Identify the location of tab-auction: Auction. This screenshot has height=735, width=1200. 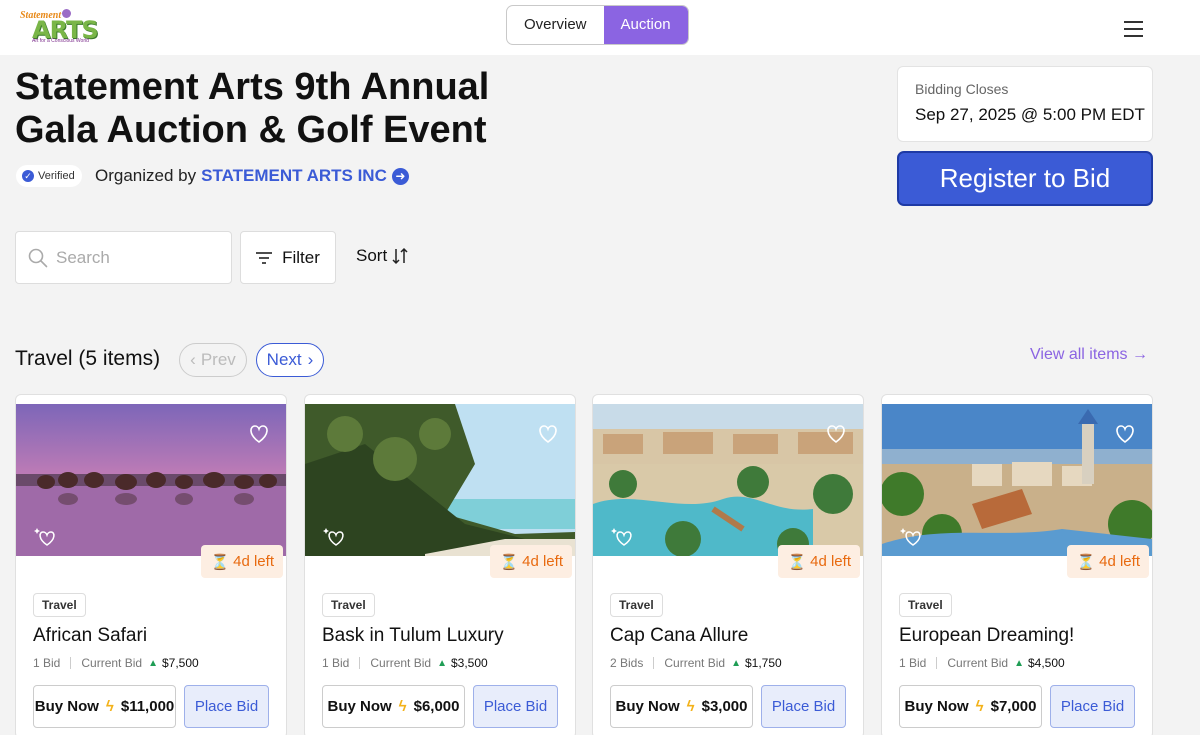
(645, 25).